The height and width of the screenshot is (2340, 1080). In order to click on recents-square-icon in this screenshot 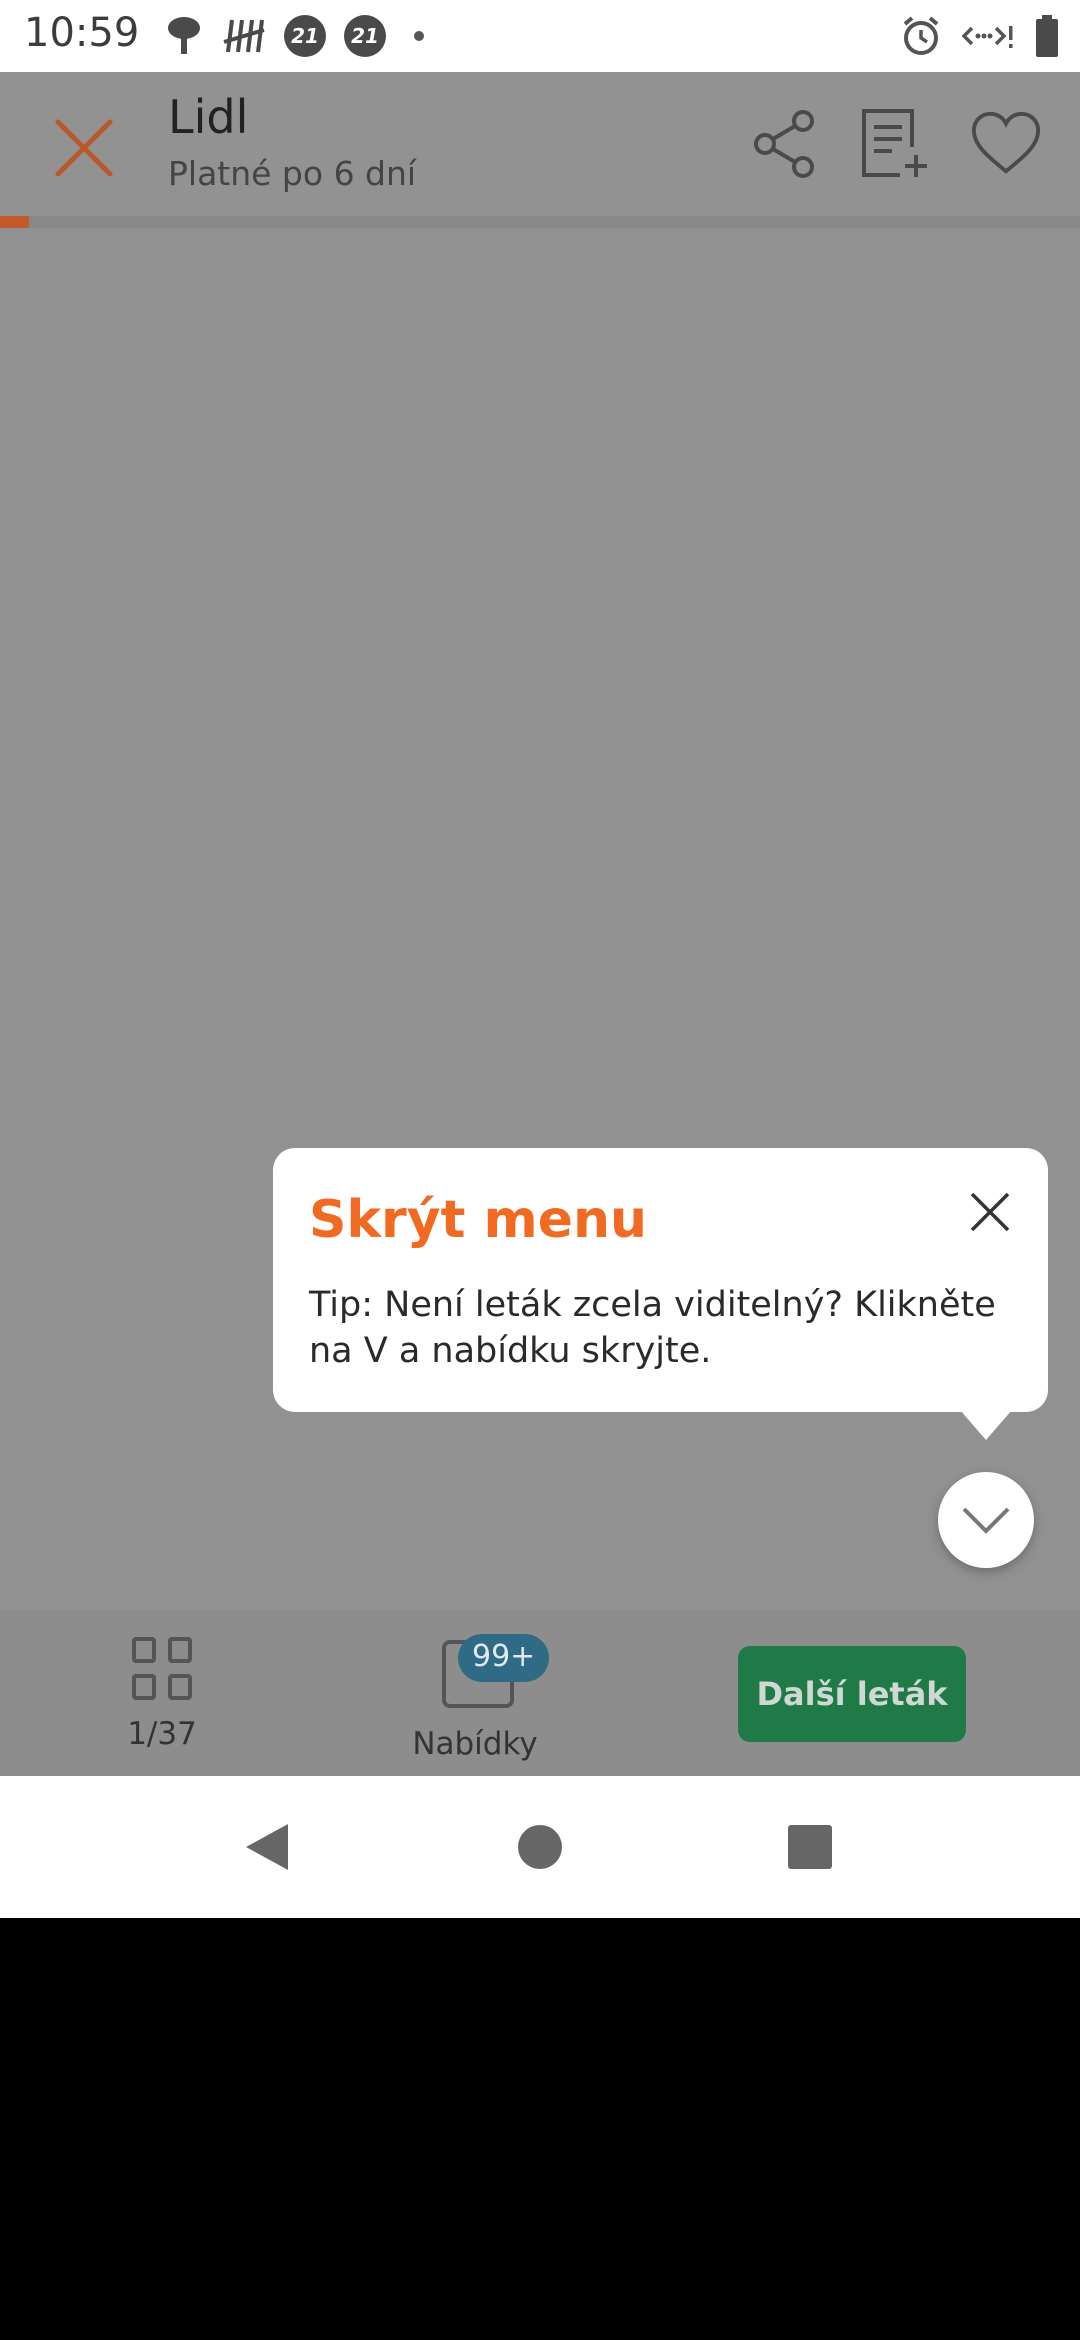, I will do `click(810, 1847)`.